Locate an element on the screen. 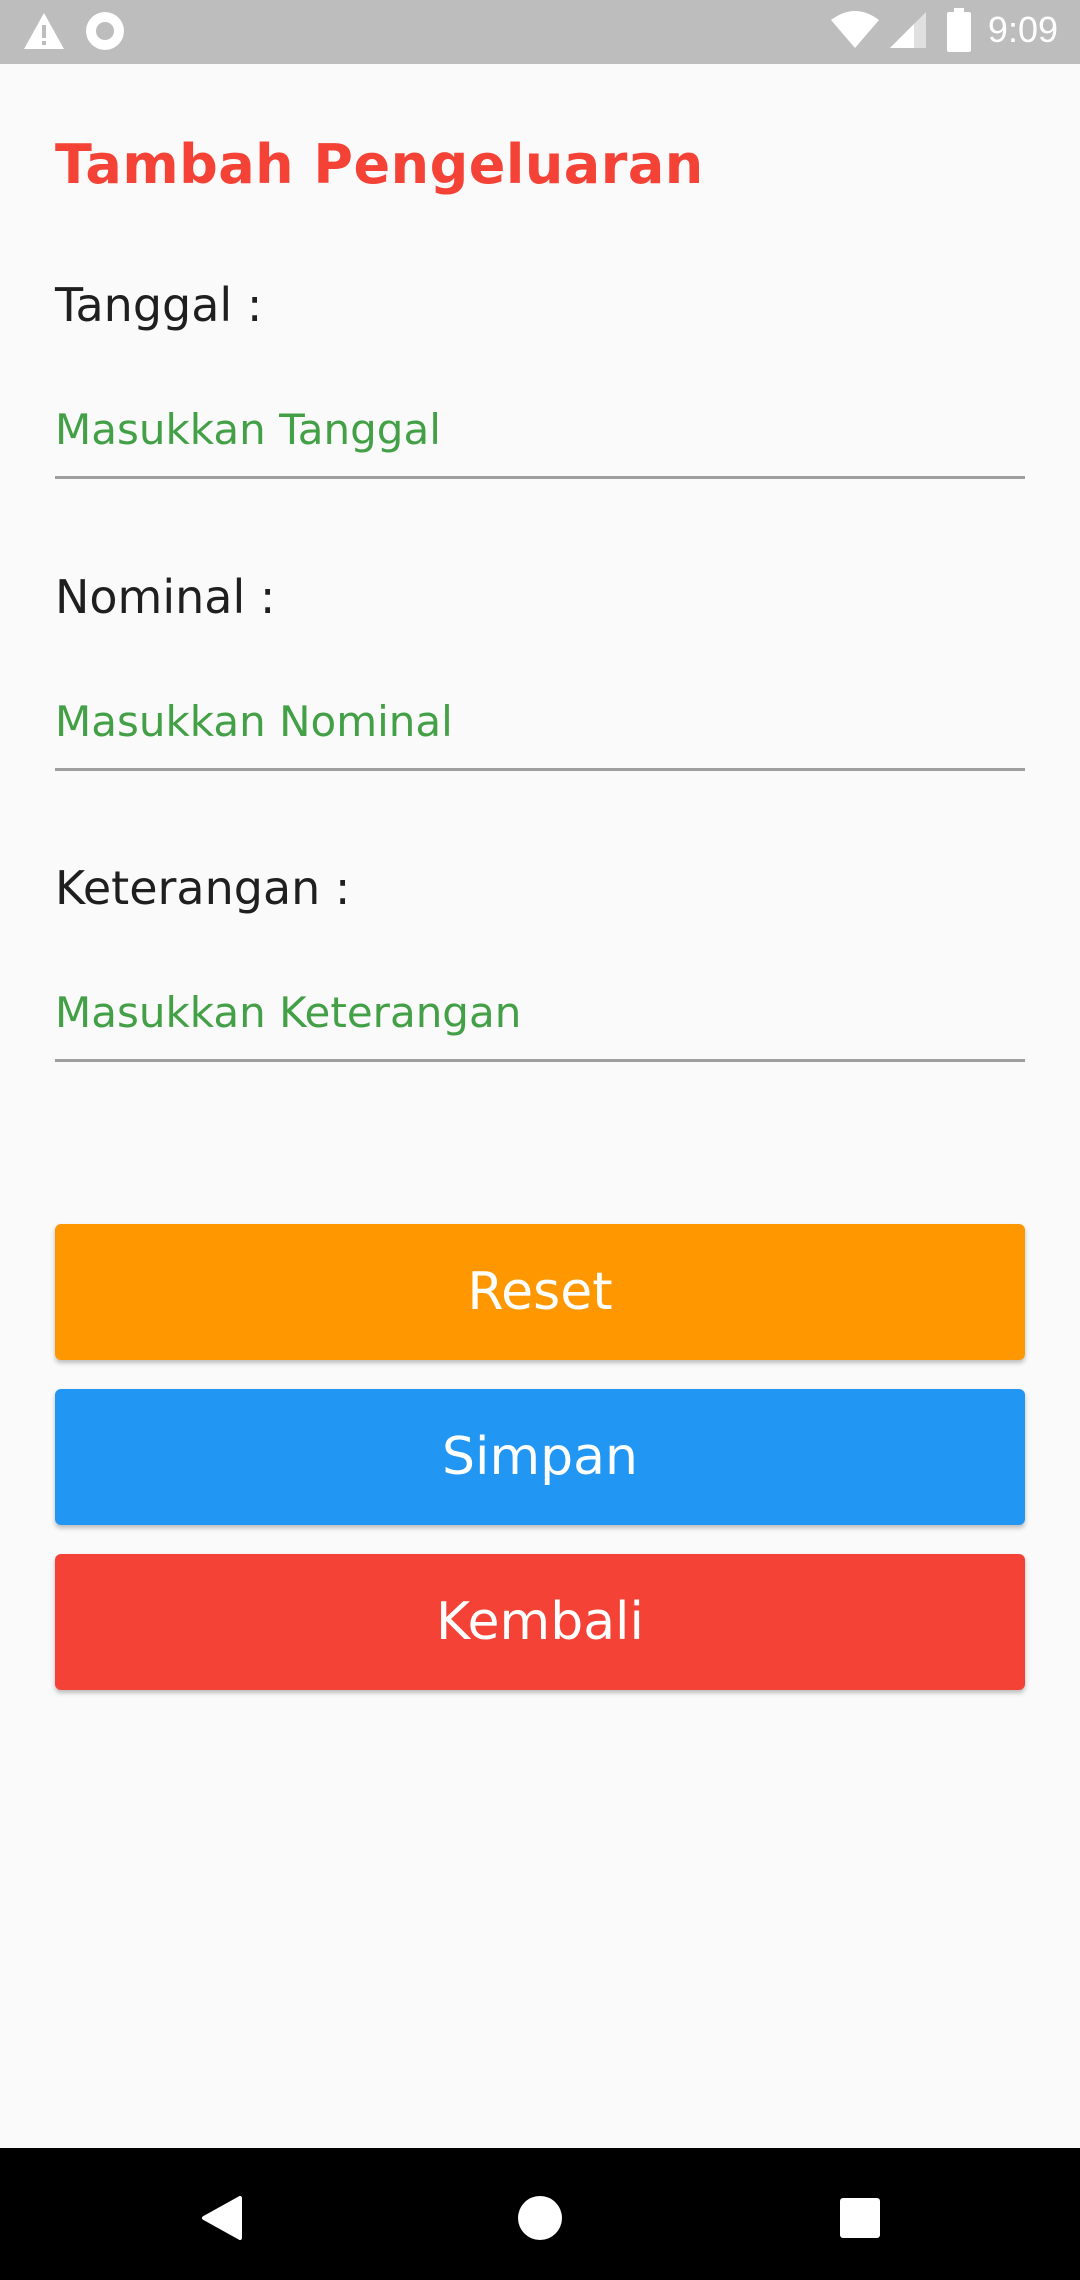  status-time: 9:09 is located at coordinates (1022, 29).